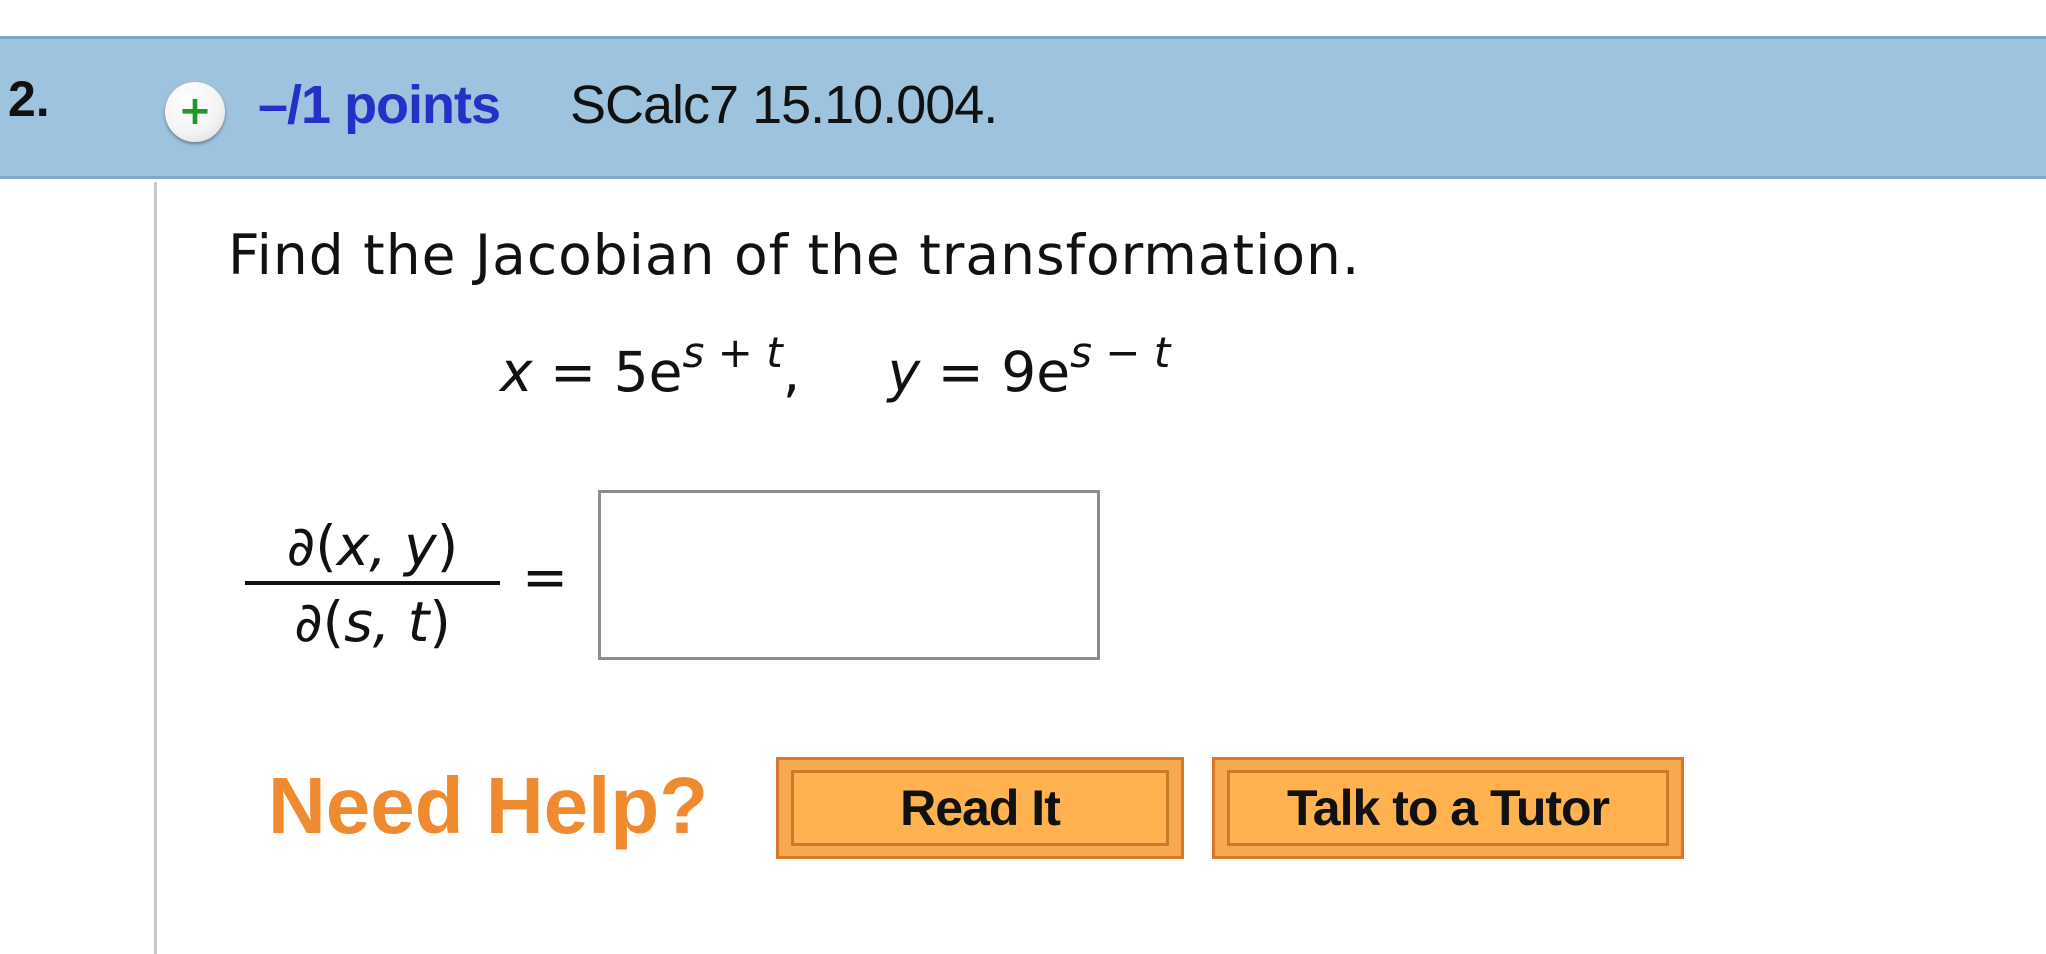 This screenshot has height=954, width=2046. I want to click on left-divider, so click(155, 568).